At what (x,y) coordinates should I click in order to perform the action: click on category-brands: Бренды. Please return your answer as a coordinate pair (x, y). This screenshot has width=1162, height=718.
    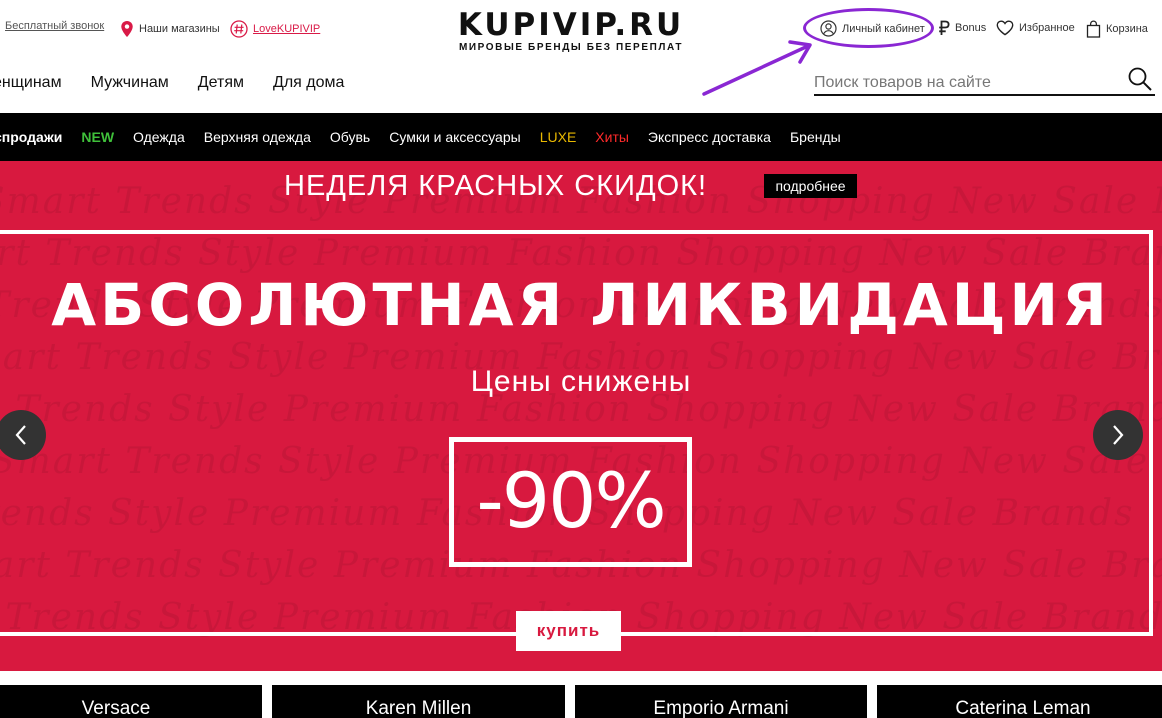
    Looking at the image, I should click on (815, 137).